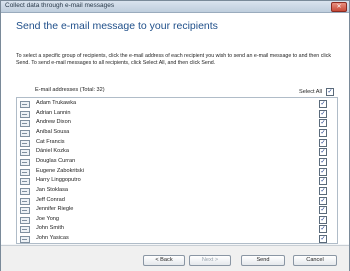 Image resolution: width=350 pixels, height=271 pixels. I want to click on recipient-name: John Yasicas, so click(52, 238).